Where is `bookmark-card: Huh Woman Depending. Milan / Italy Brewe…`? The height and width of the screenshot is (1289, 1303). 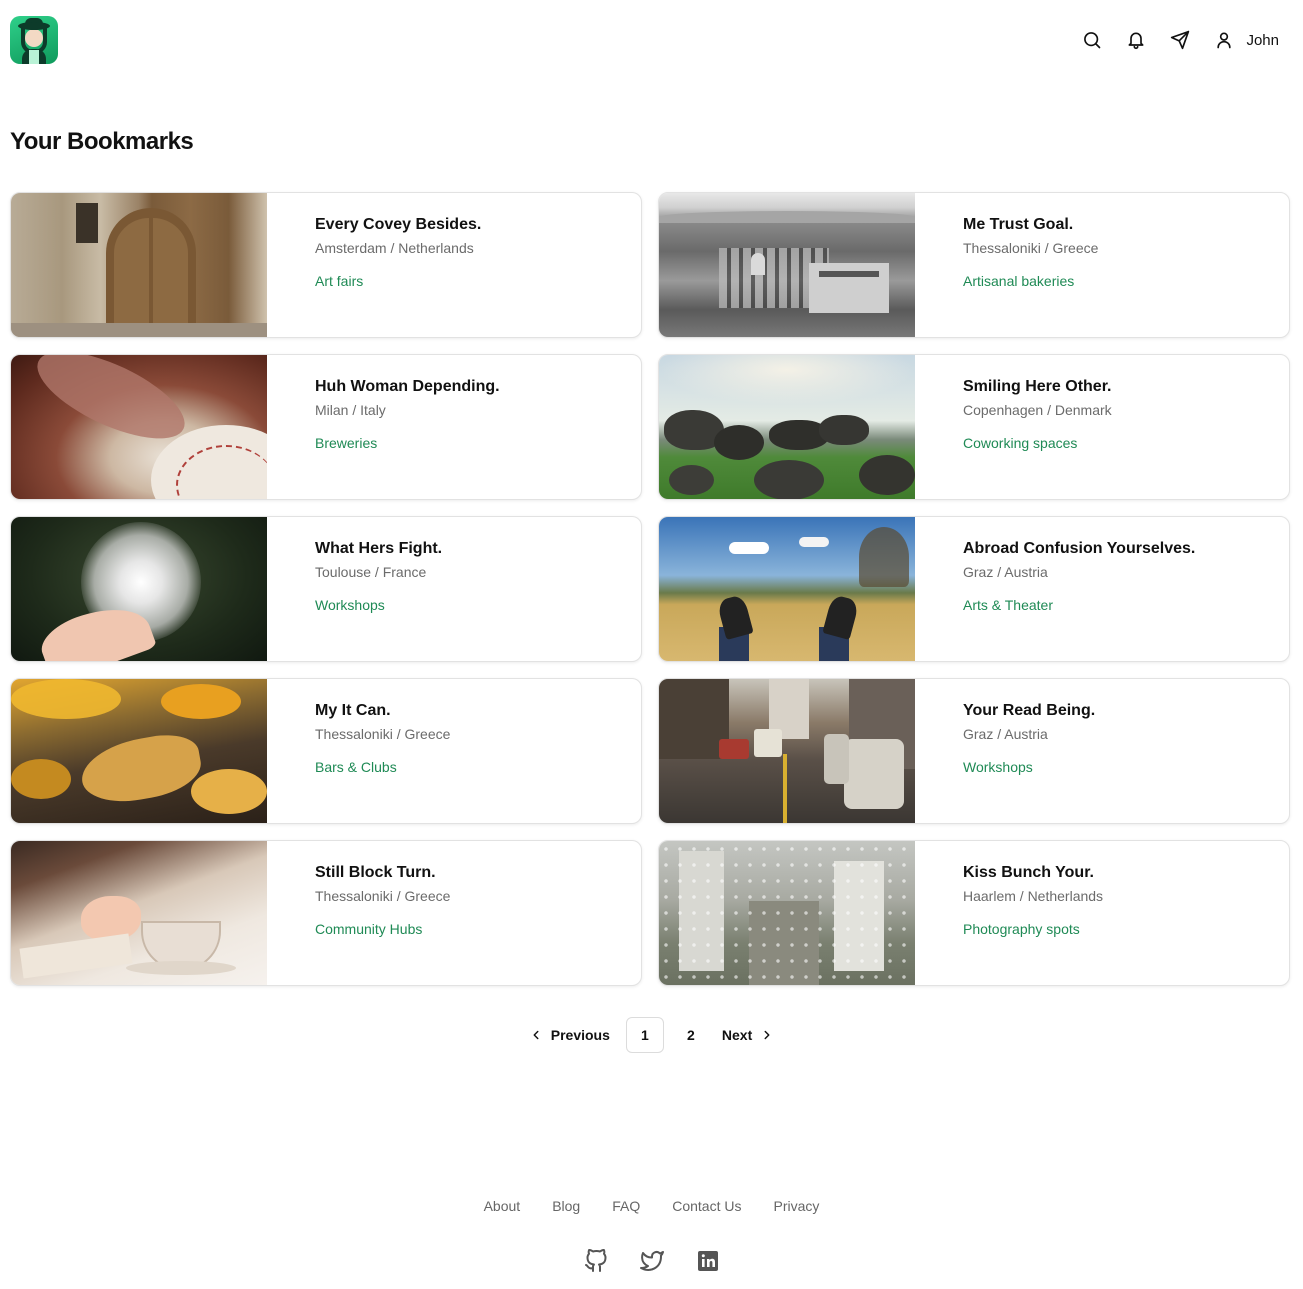
bookmark-card: Huh Woman Depending. Milan / Italy Brewe… is located at coordinates (326, 427).